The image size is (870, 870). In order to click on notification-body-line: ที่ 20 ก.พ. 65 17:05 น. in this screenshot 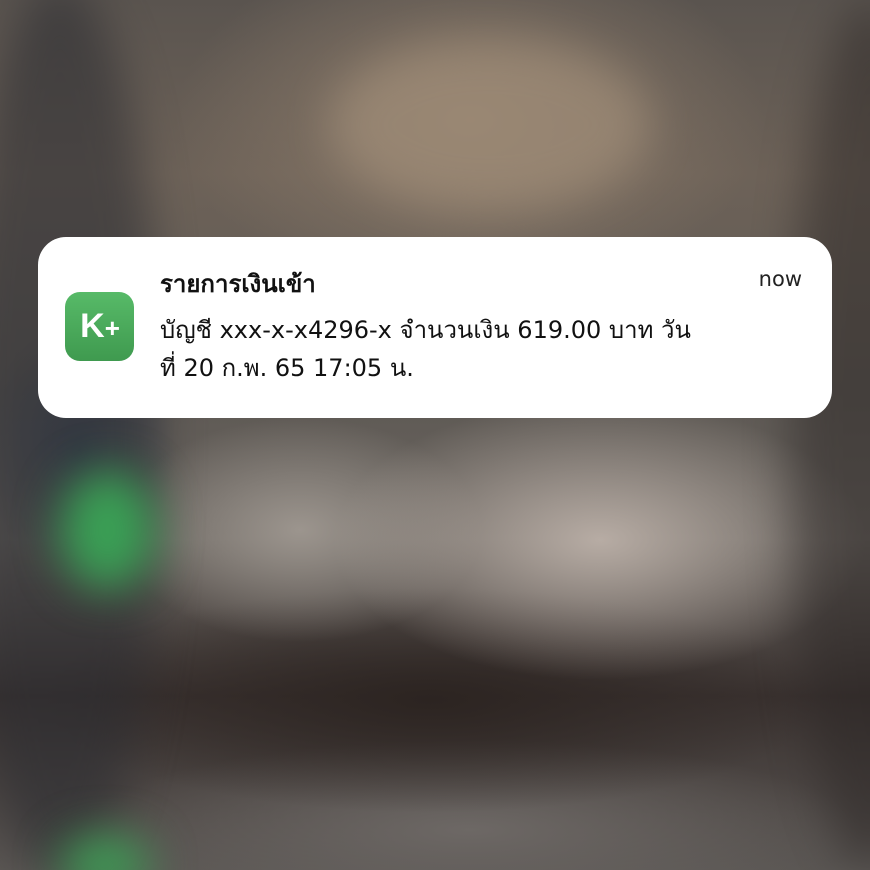, I will do `click(287, 368)`.